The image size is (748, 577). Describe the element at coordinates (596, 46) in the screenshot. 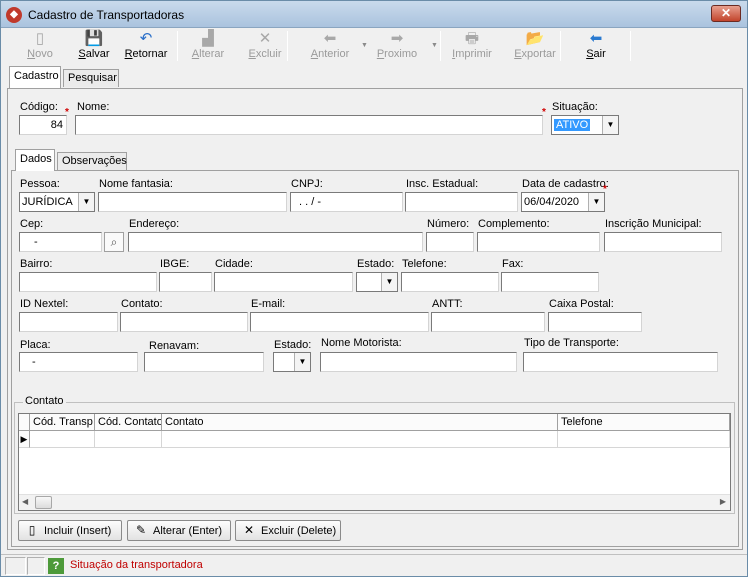

I see `toolbar-sair-button: ⬅ Sair` at that location.